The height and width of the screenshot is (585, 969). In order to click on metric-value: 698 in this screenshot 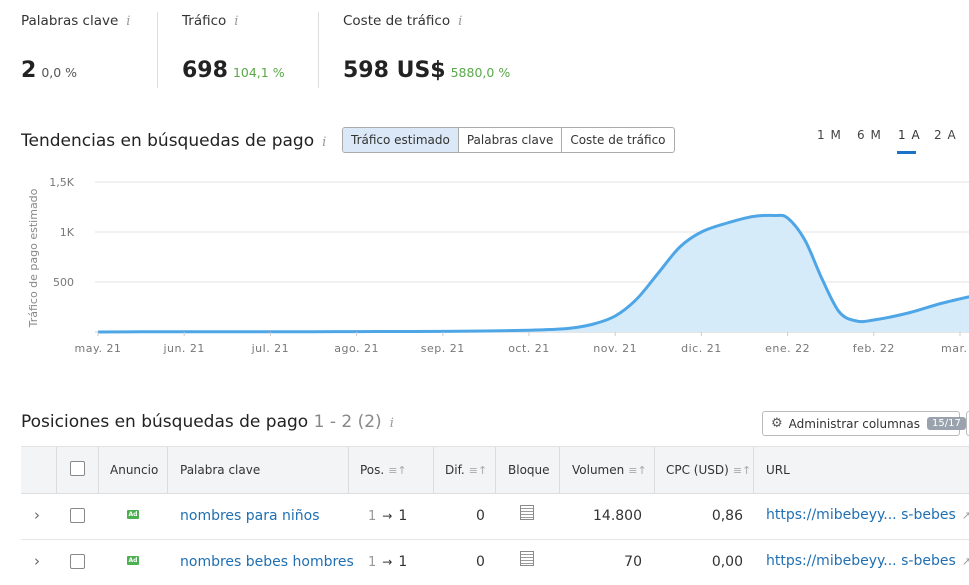, I will do `click(205, 70)`.